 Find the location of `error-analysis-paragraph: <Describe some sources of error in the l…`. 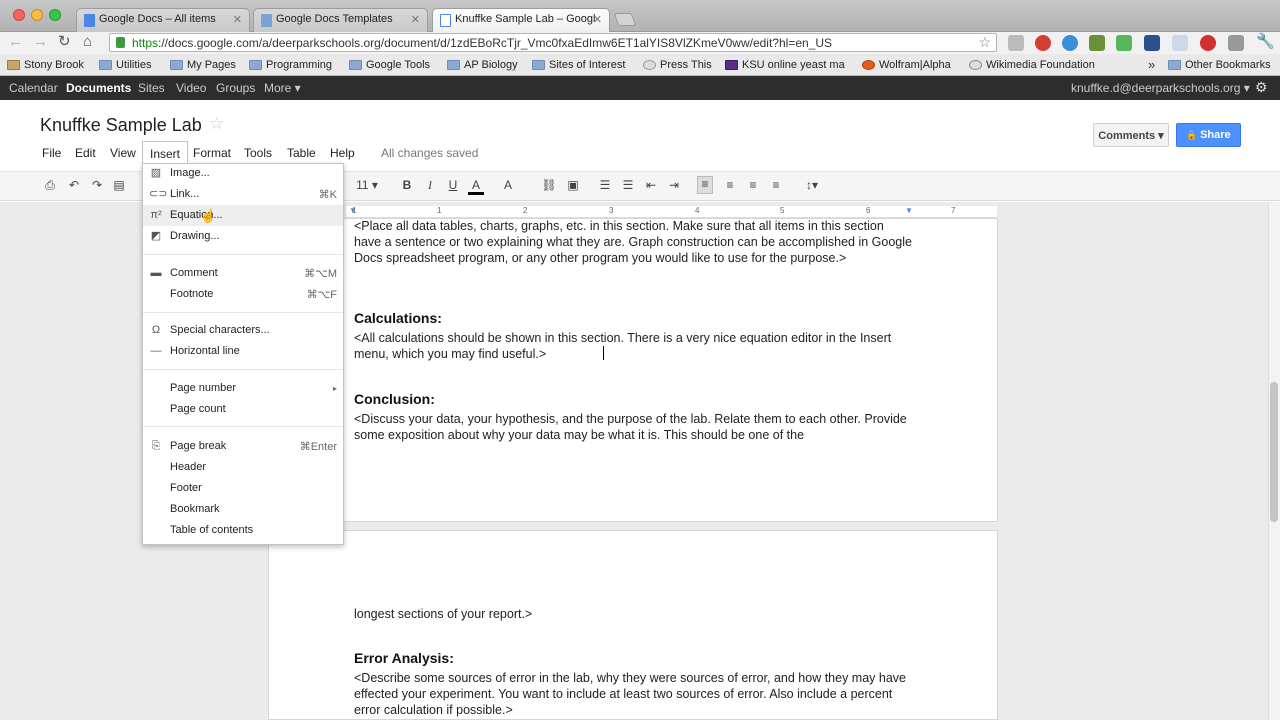

error-analysis-paragraph: <Describe some sources of error in the l… is located at coordinates (634, 694).